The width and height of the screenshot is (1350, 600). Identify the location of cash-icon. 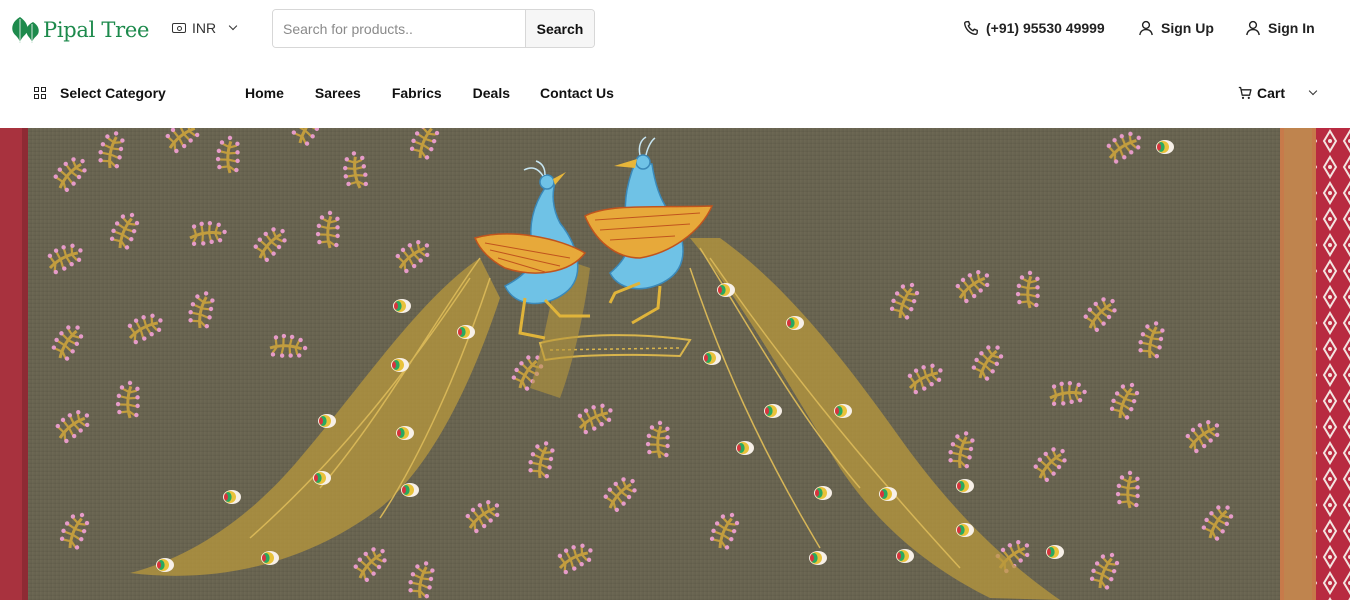
(179, 28).